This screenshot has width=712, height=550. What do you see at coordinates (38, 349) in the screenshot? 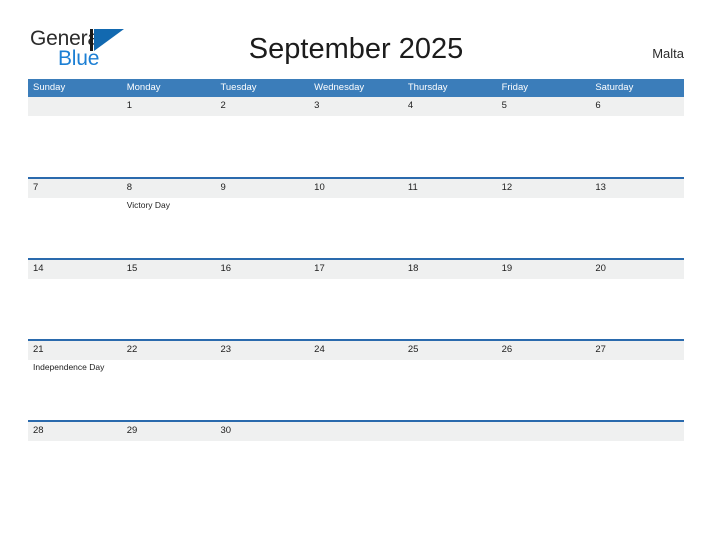
I see `day-number: 21` at bounding box center [38, 349].